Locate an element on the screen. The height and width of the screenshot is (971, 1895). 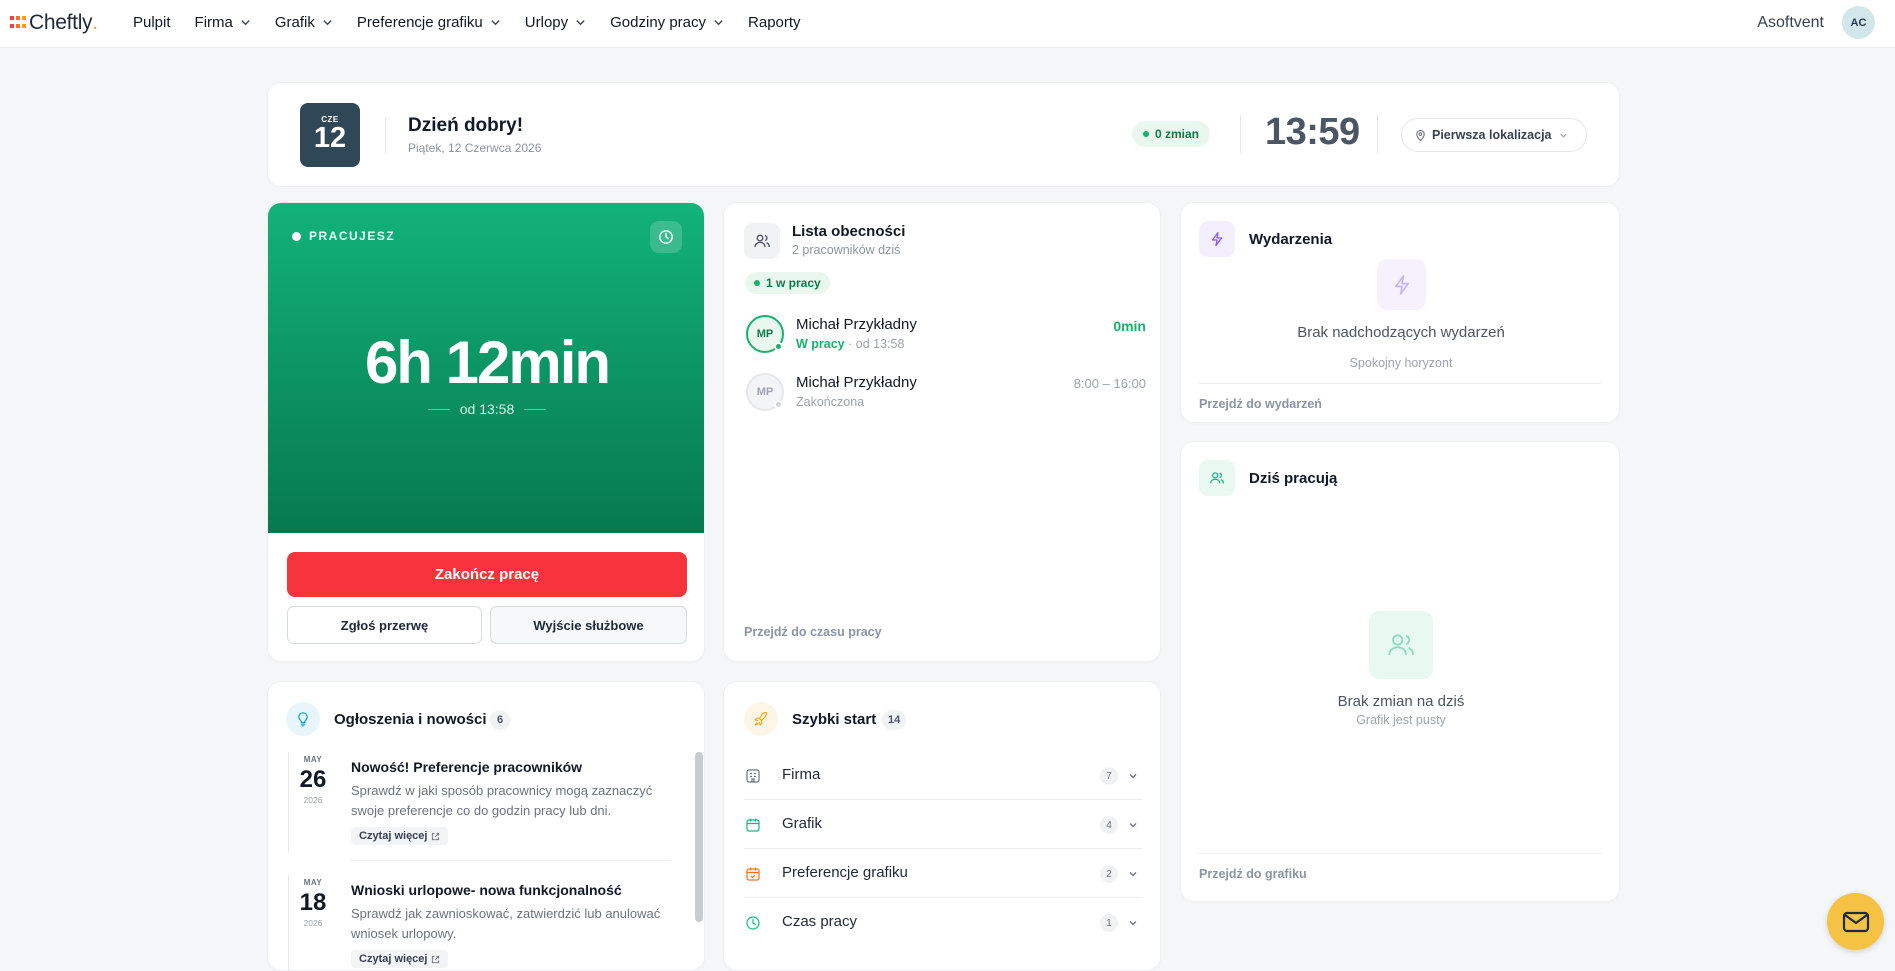
news-day: 18 is located at coordinates (313, 902).